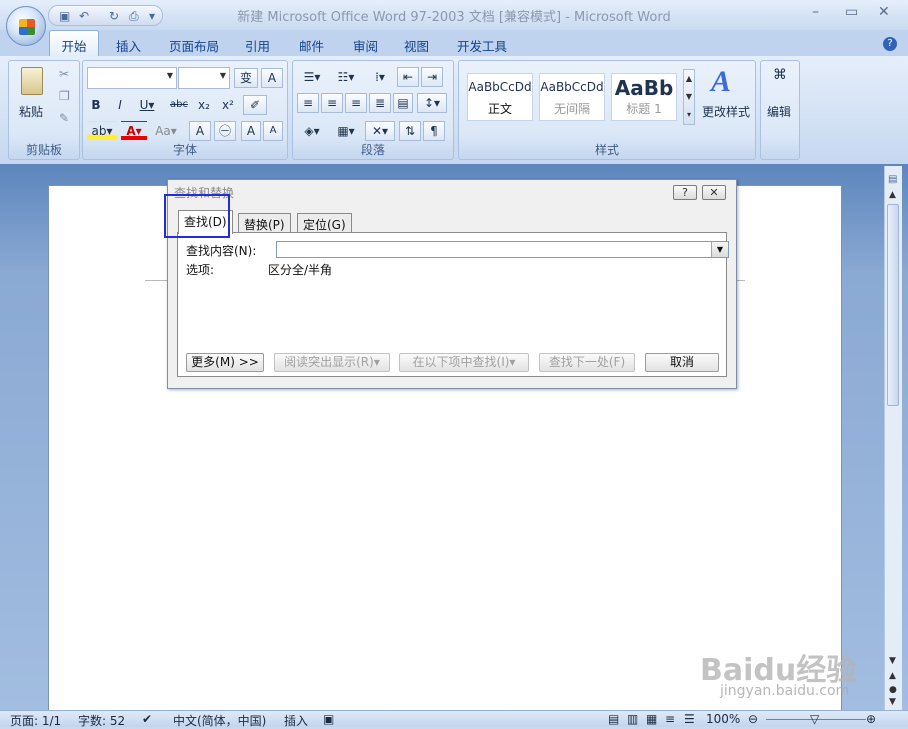  I want to click on help-icon: ?, so click(890, 44).